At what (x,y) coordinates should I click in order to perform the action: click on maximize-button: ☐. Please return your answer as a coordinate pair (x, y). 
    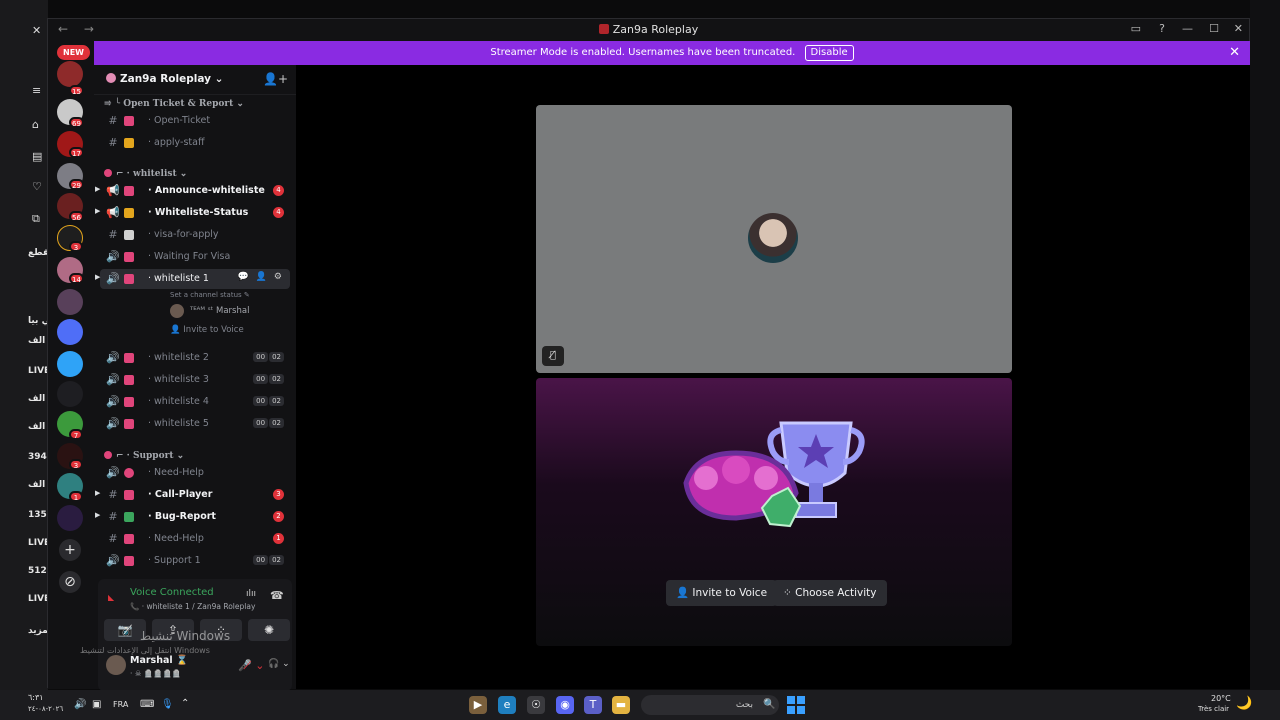
    Looking at the image, I should click on (1214, 28).